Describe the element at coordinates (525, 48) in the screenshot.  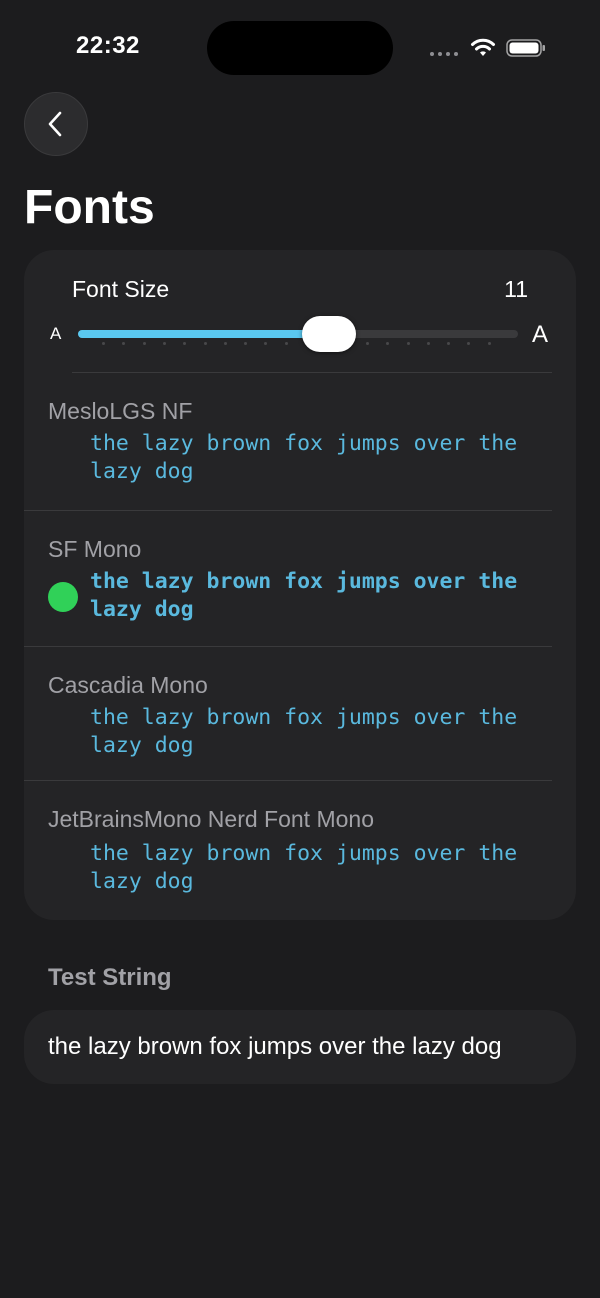
I see `battery-icon` at that location.